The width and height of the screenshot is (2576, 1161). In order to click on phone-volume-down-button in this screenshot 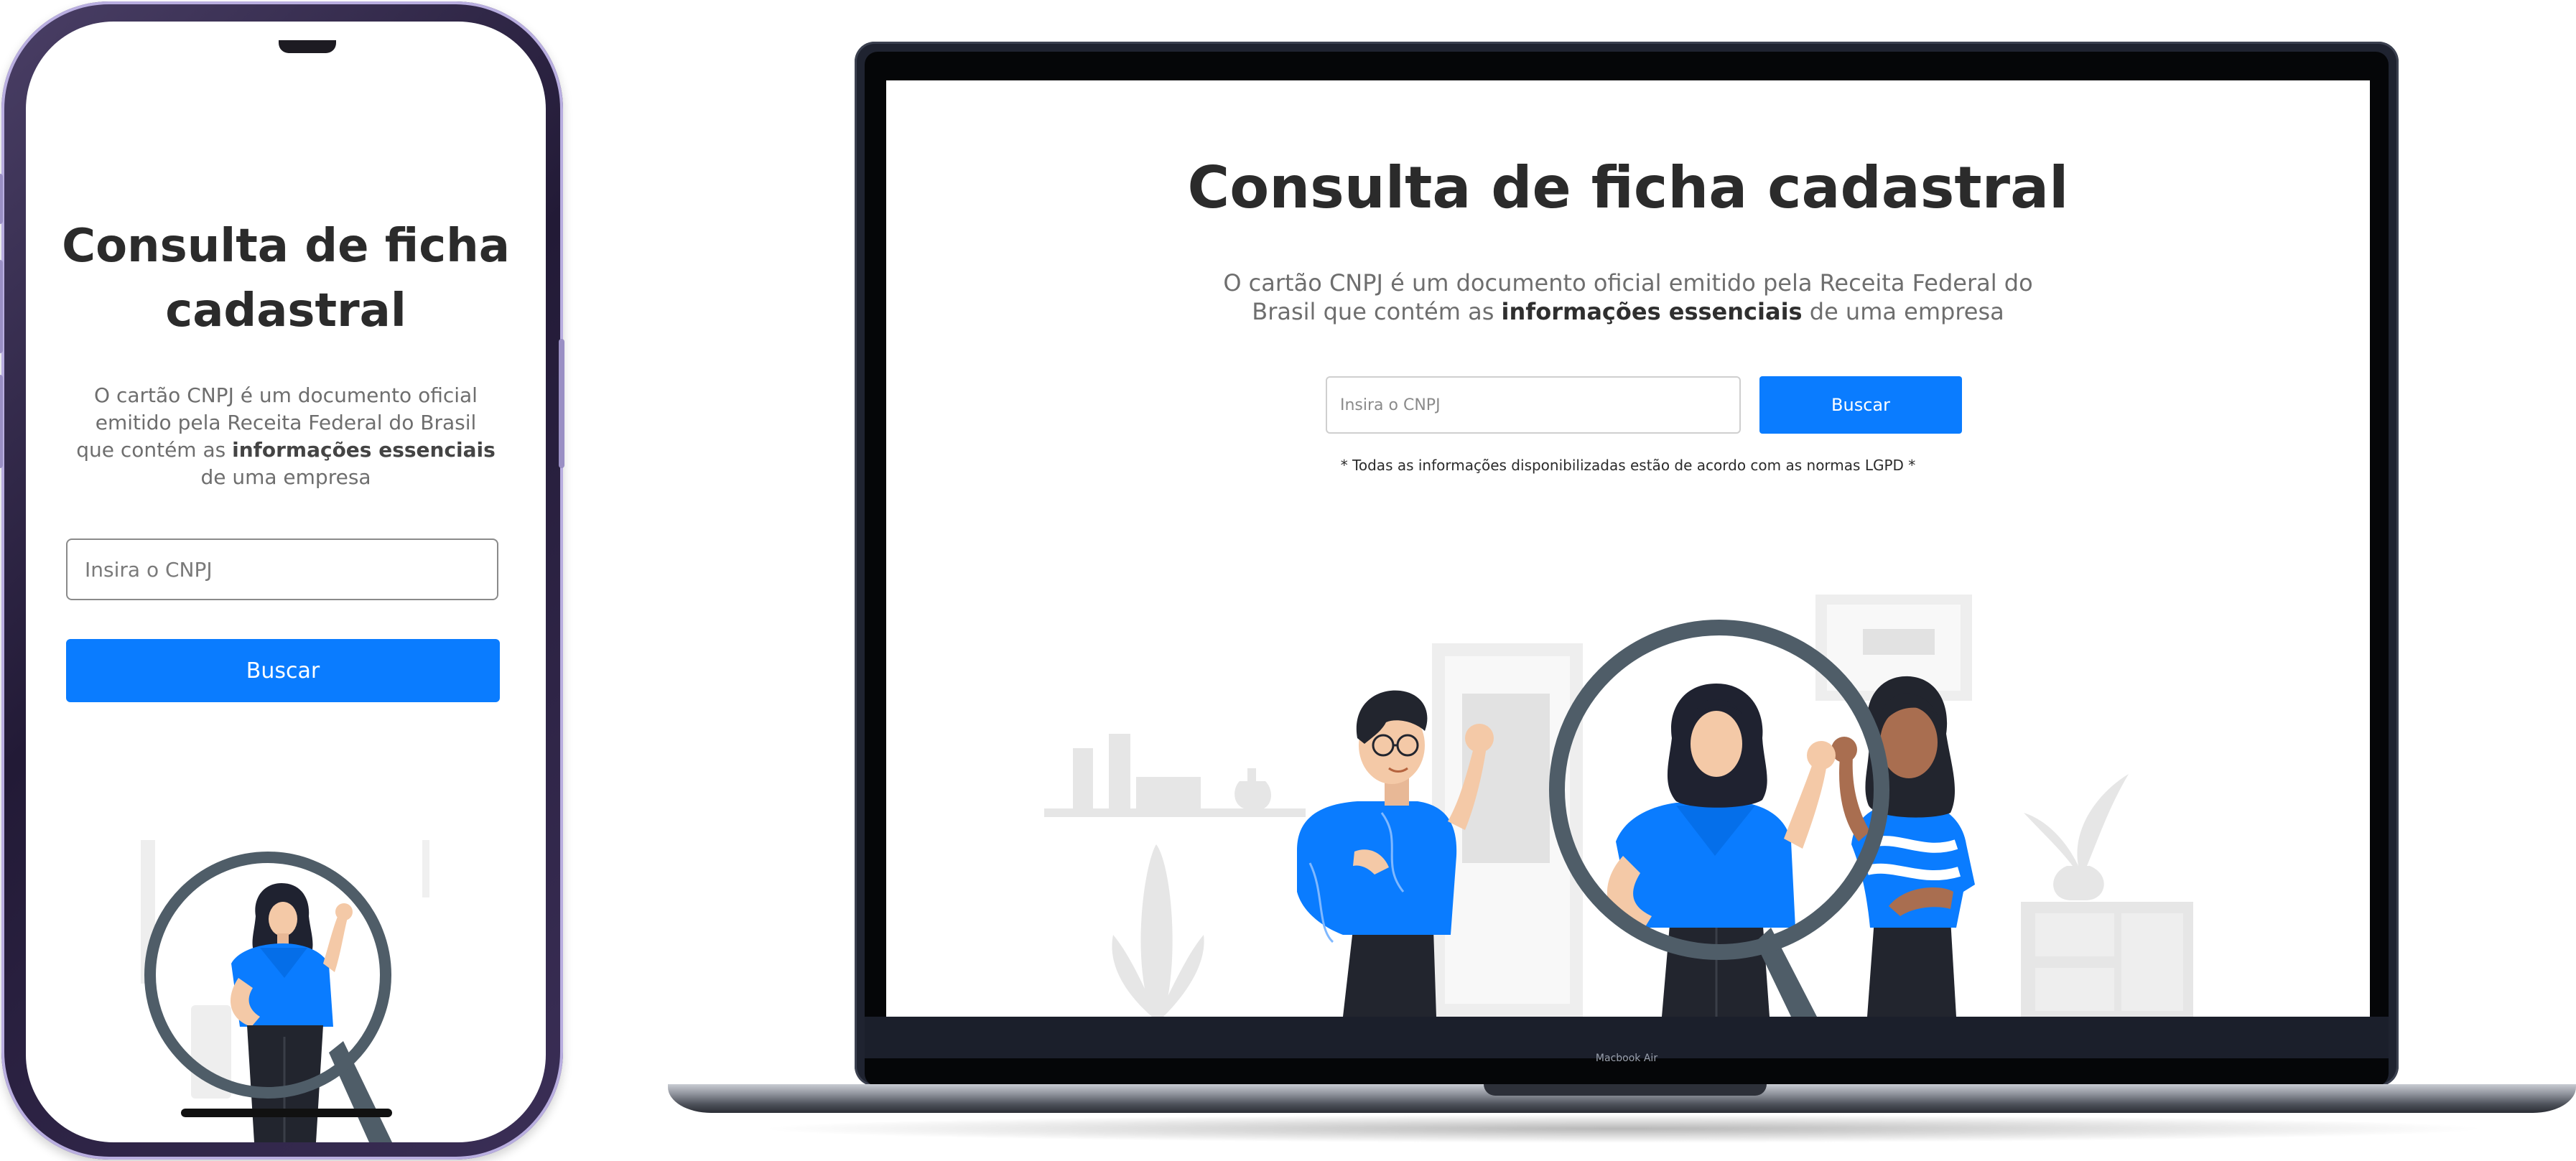, I will do `click(1, 421)`.